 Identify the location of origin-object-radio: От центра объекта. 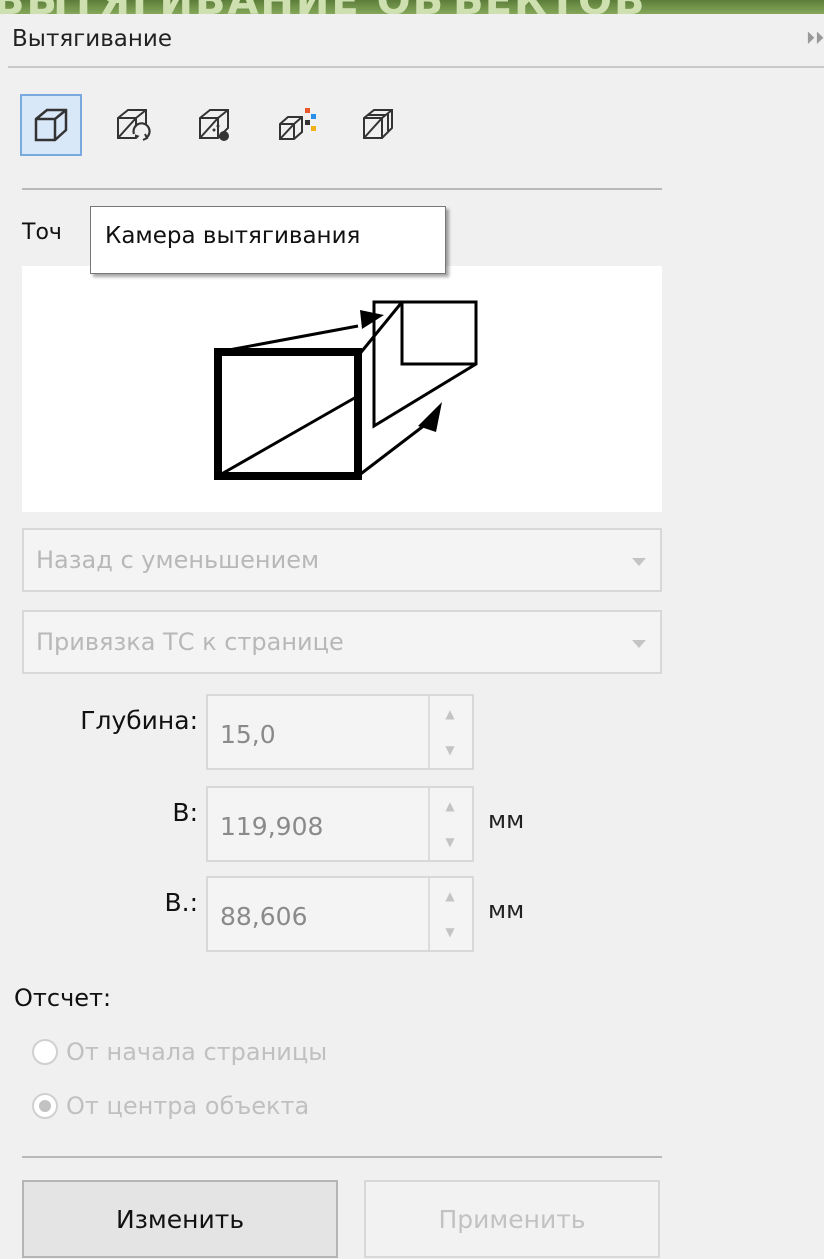
(242, 1106).